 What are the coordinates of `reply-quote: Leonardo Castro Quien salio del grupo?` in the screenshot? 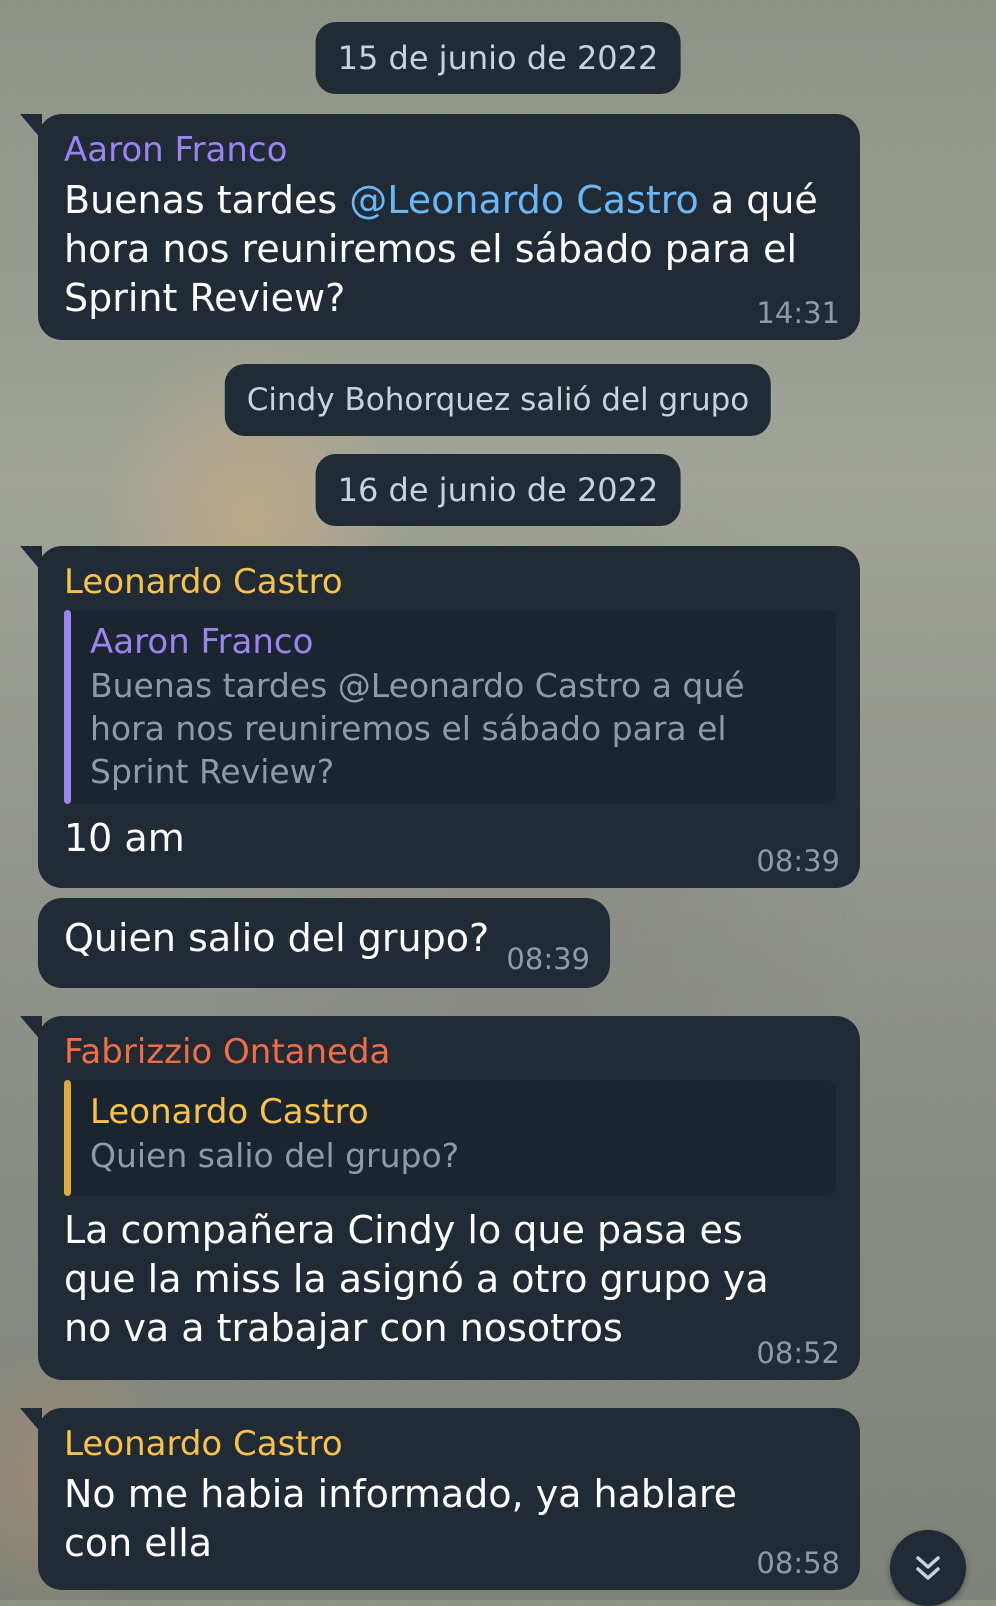 It's located at (450, 1138).